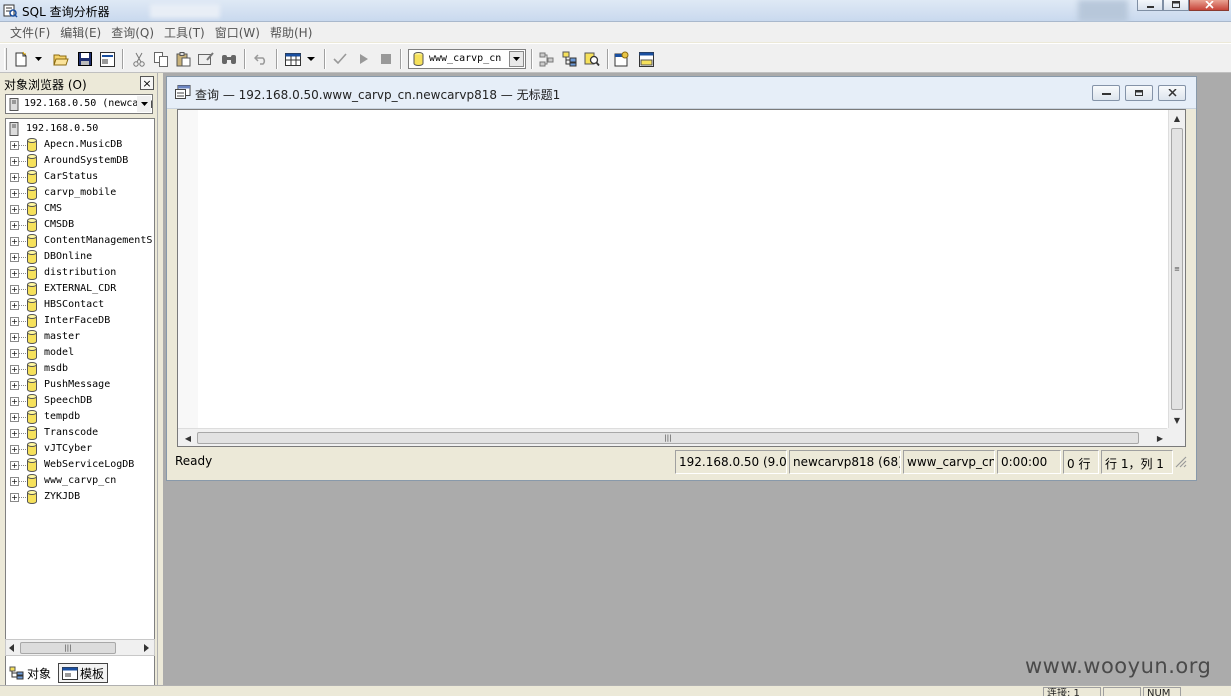  What do you see at coordinates (38, 59) in the screenshot?
I see `new-query-dropdown` at bounding box center [38, 59].